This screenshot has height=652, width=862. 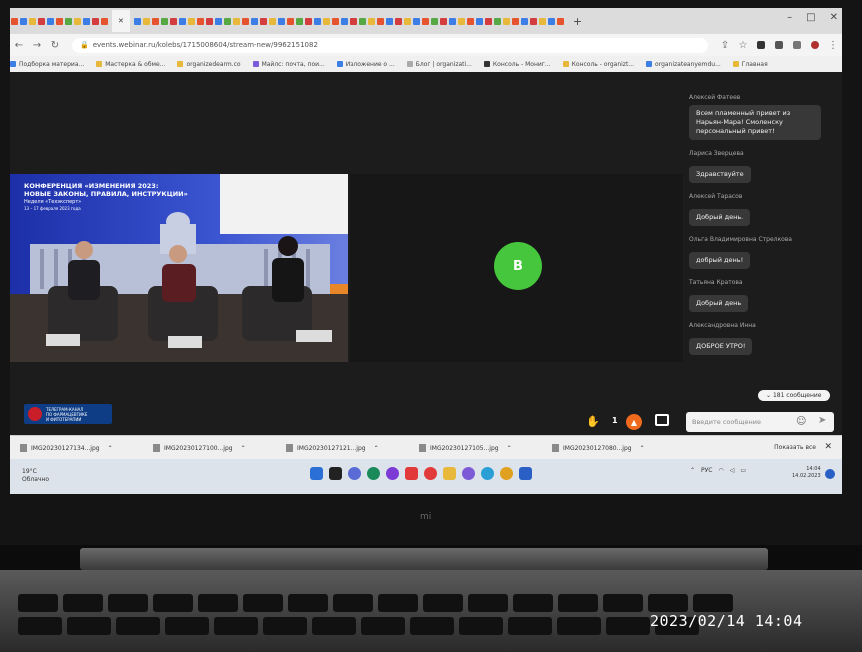 What do you see at coordinates (411, 473) in the screenshot?
I see `yandex-icon` at bounding box center [411, 473].